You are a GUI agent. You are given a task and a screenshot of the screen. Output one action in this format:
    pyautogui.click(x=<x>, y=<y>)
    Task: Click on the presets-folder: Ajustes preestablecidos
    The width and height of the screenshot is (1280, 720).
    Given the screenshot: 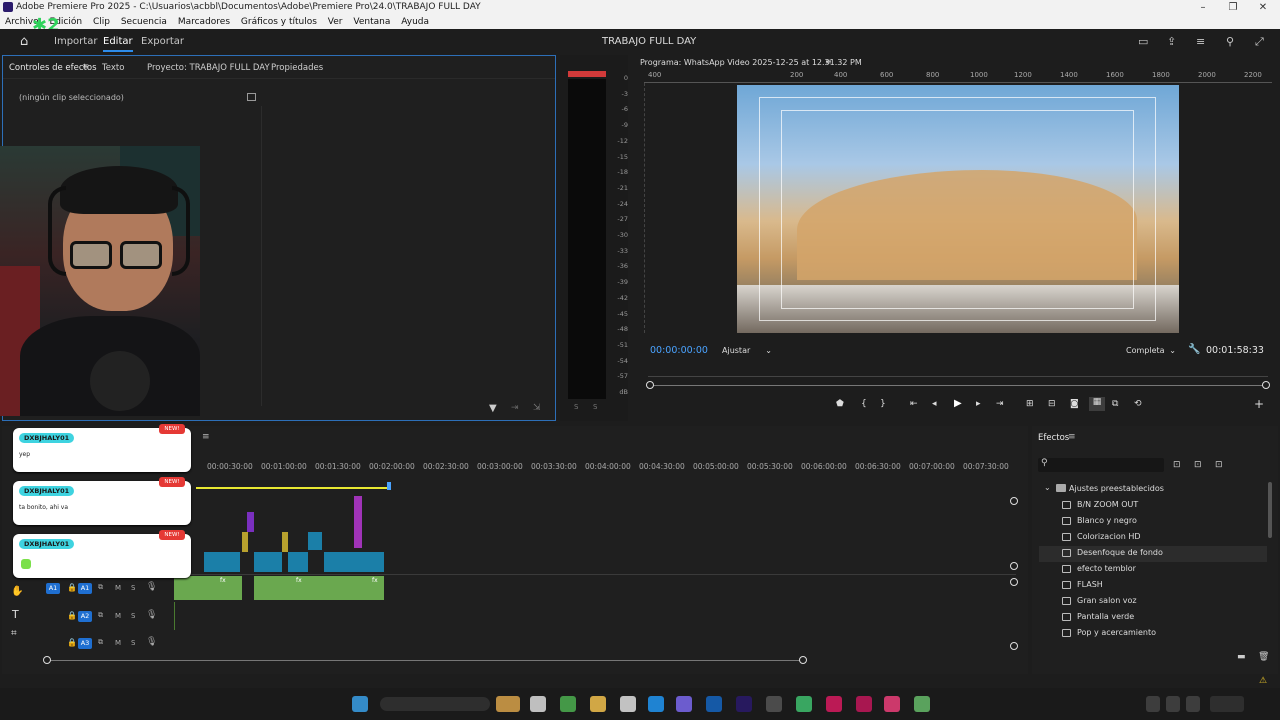 What is the action you would take?
    pyautogui.click(x=1116, y=488)
    